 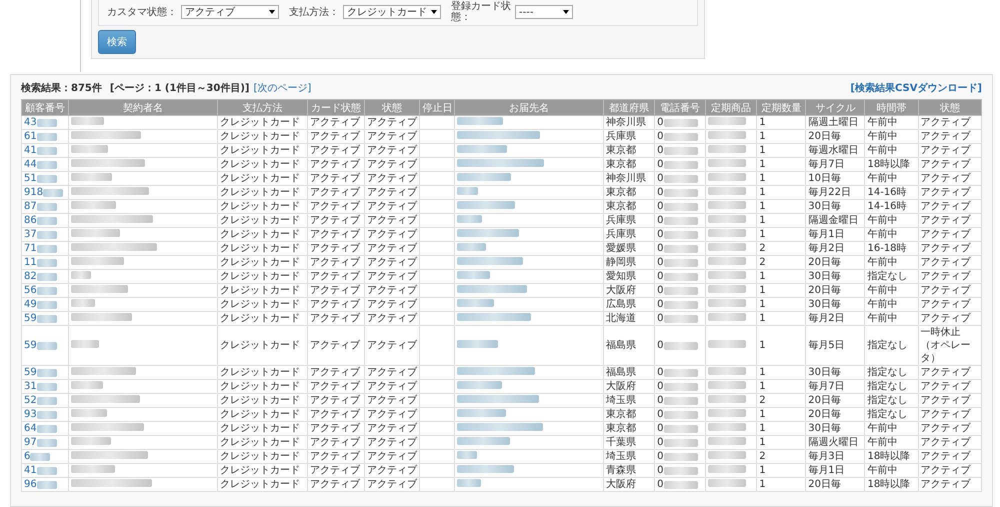 What do you see at coordinates (891, 373) in the screenshot?
I see `table-cell: 指定なし` at bounding box center [891, 373].